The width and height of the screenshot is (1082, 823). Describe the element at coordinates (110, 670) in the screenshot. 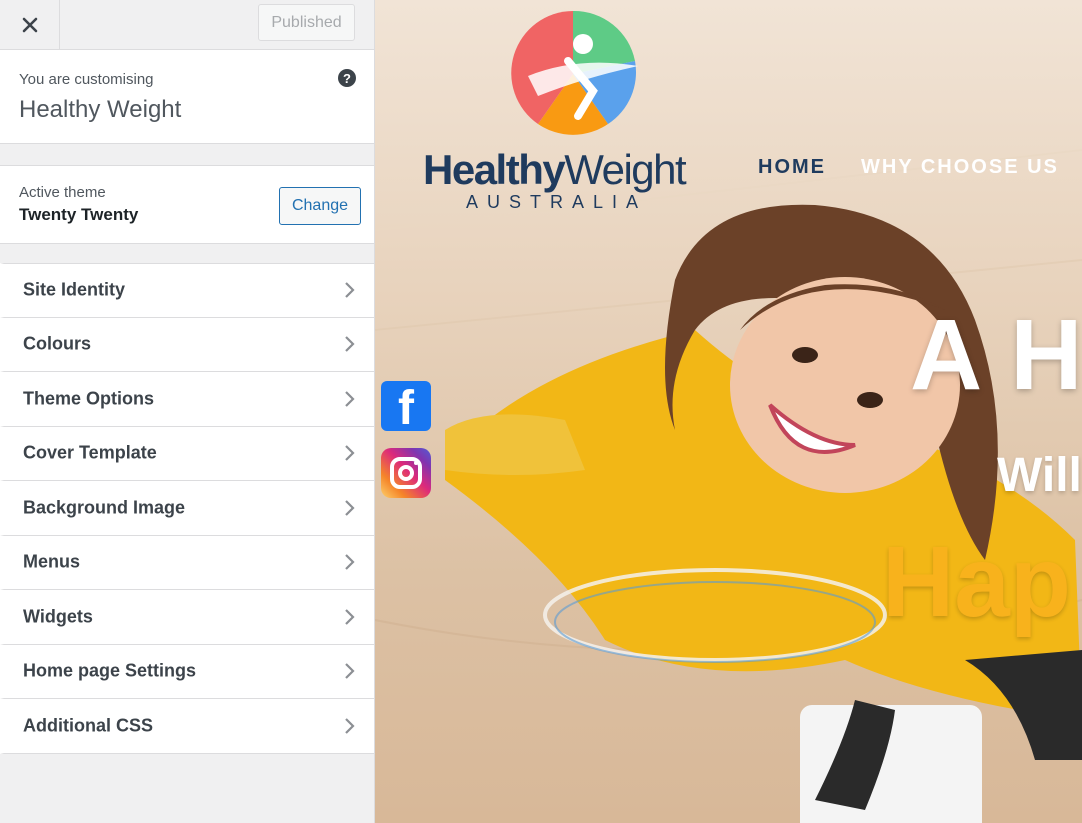

I see `section-label: Home page Settings` at that location.